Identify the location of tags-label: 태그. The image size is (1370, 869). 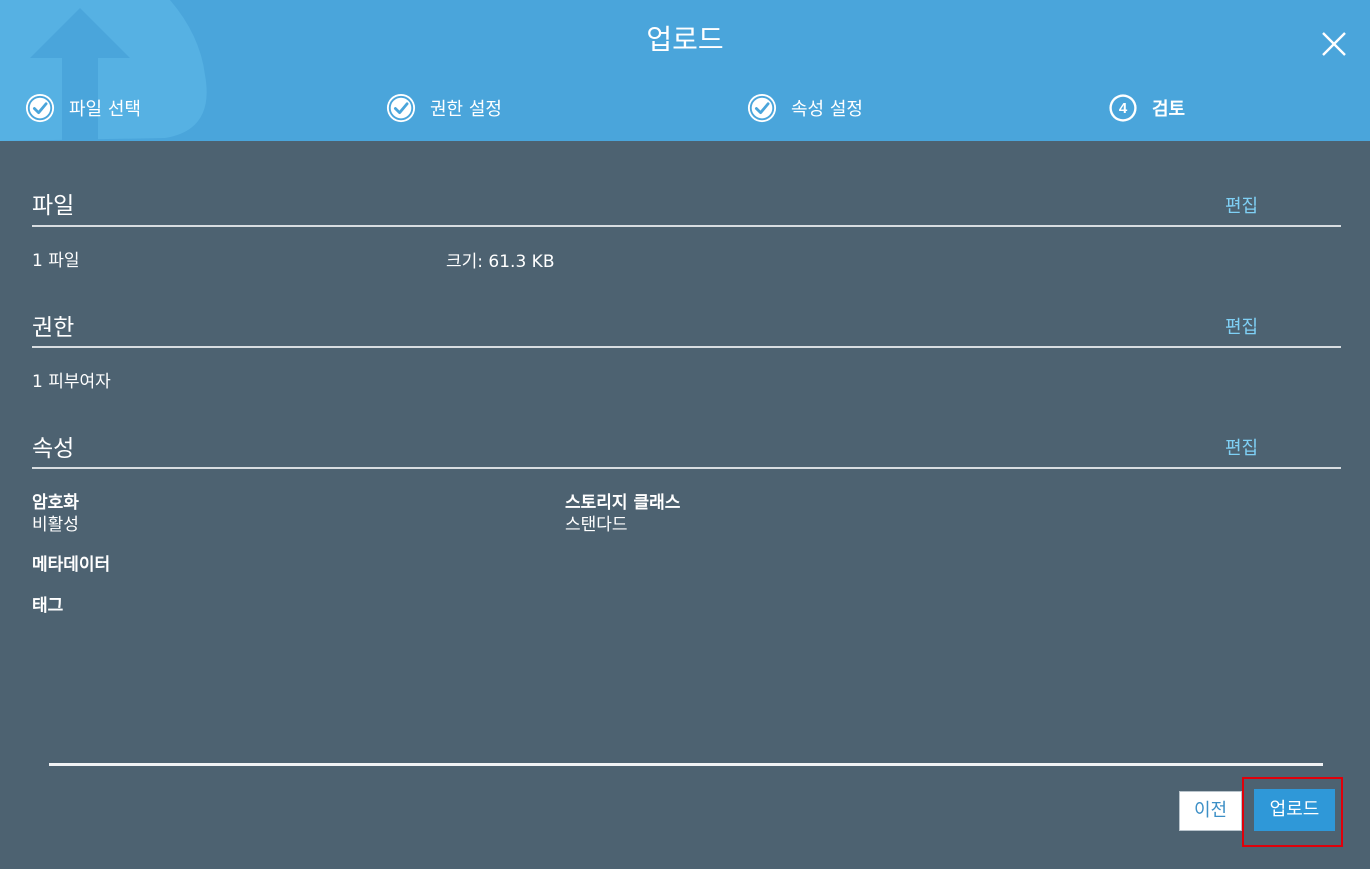
(48, 606).